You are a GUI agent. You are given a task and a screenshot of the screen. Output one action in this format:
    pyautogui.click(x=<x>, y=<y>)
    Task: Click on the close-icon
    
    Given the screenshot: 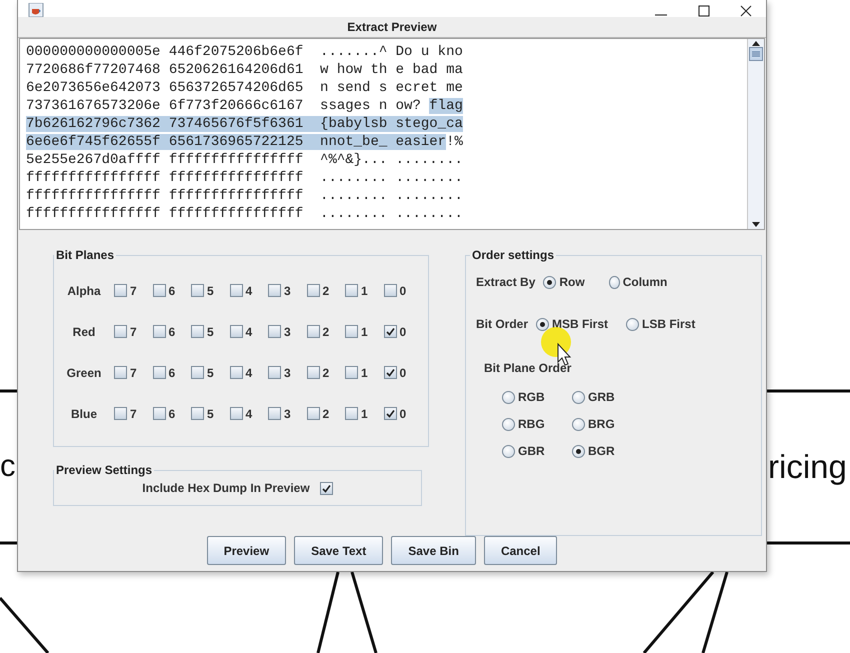 What is the action you would take?
    pyautogui.click(x=746, y=11)
    